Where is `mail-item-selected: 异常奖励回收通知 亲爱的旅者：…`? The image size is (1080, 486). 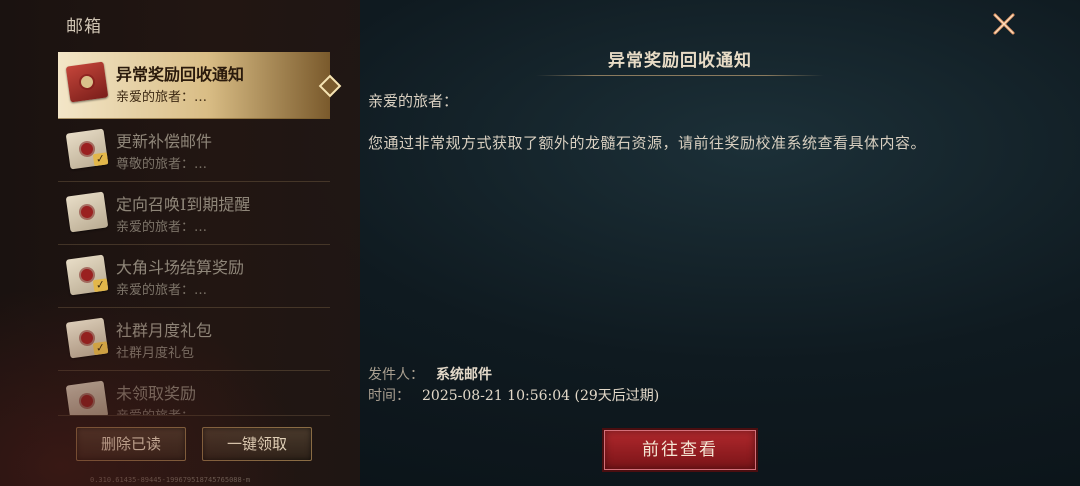 mail-item-selected: 异常奖励回收通知 亲爱的旅者：… is located at coordinates (200, 85).